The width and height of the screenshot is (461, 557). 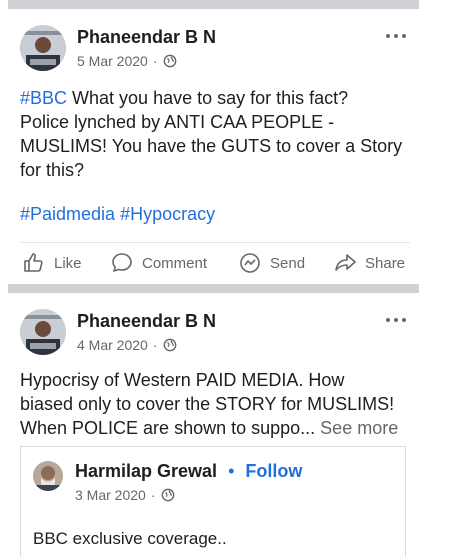 I want to click on hashtag-link: #Hypocracy, so click(x=167, y=214).